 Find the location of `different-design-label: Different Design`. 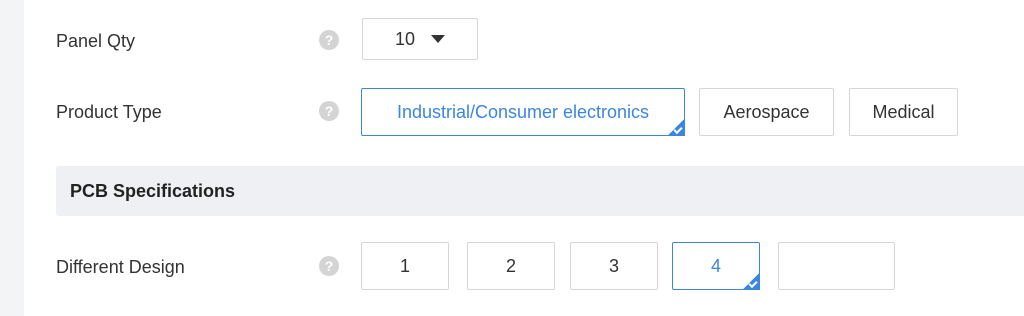

different-design-label: Different Design is located at coordinates (120, 267).